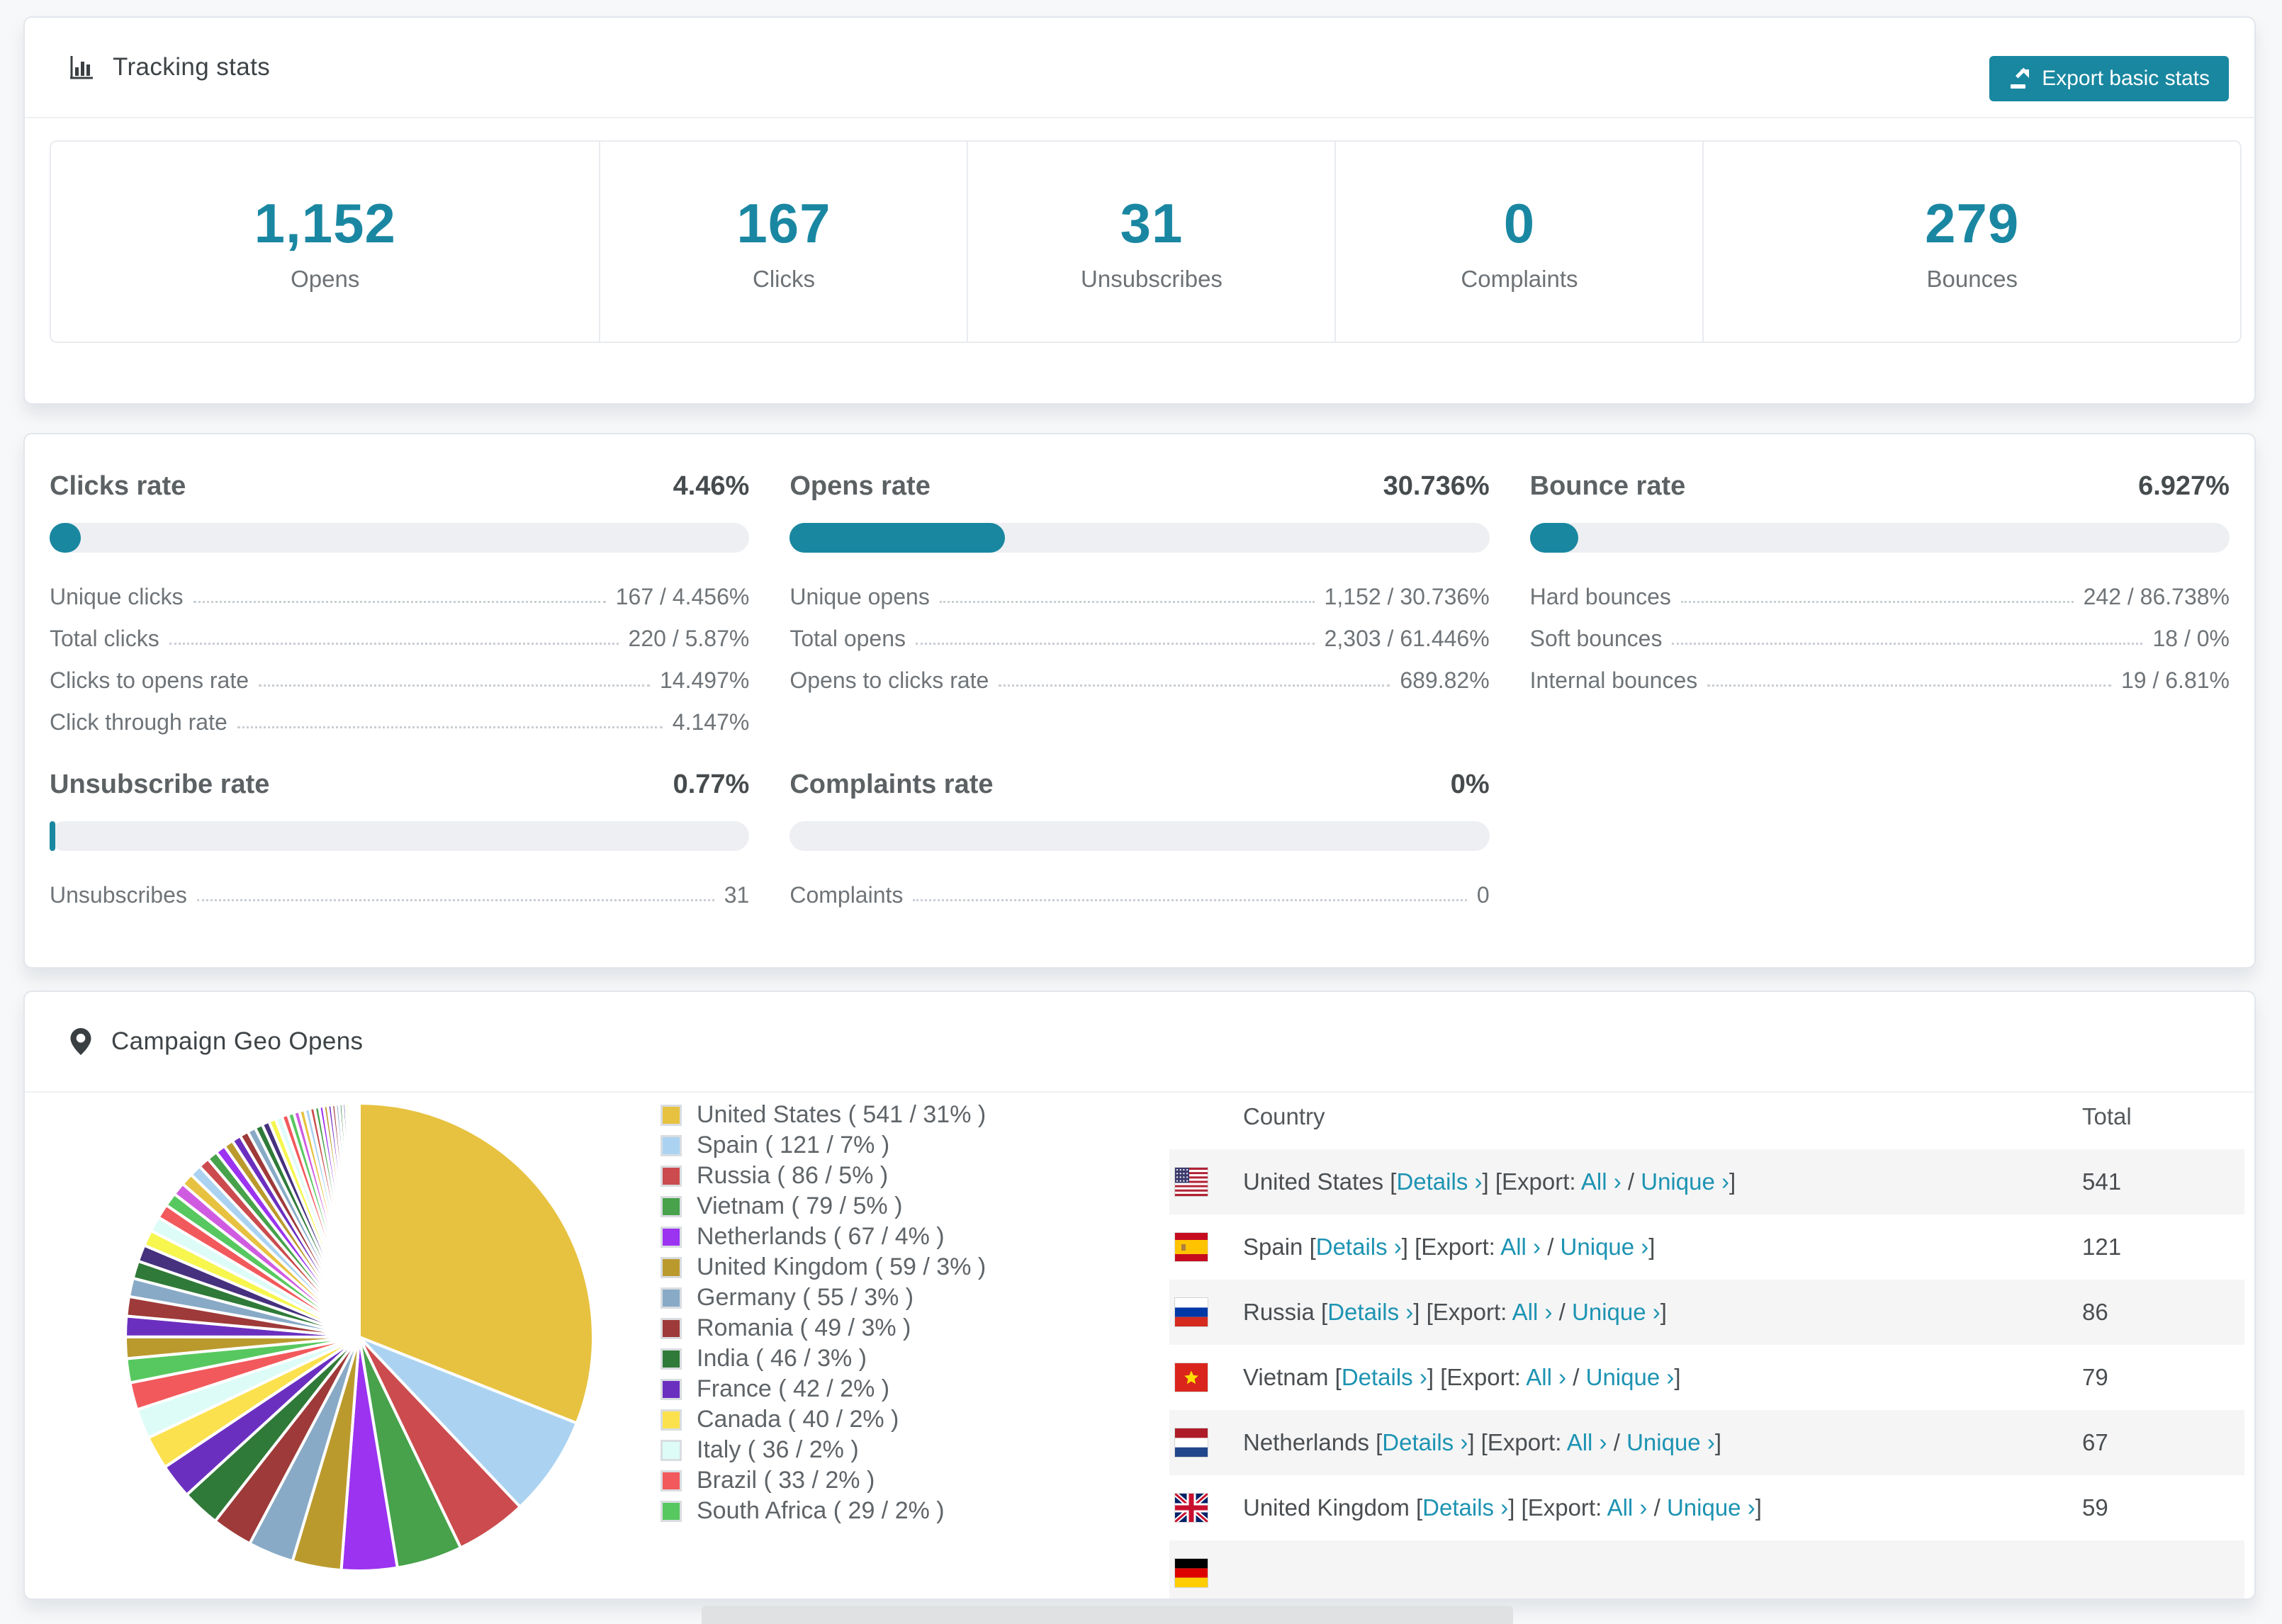 This screenshot has width=2282, height=1624. I want to click on rate-row-value: 18 / 0%, so click(2191, 638).